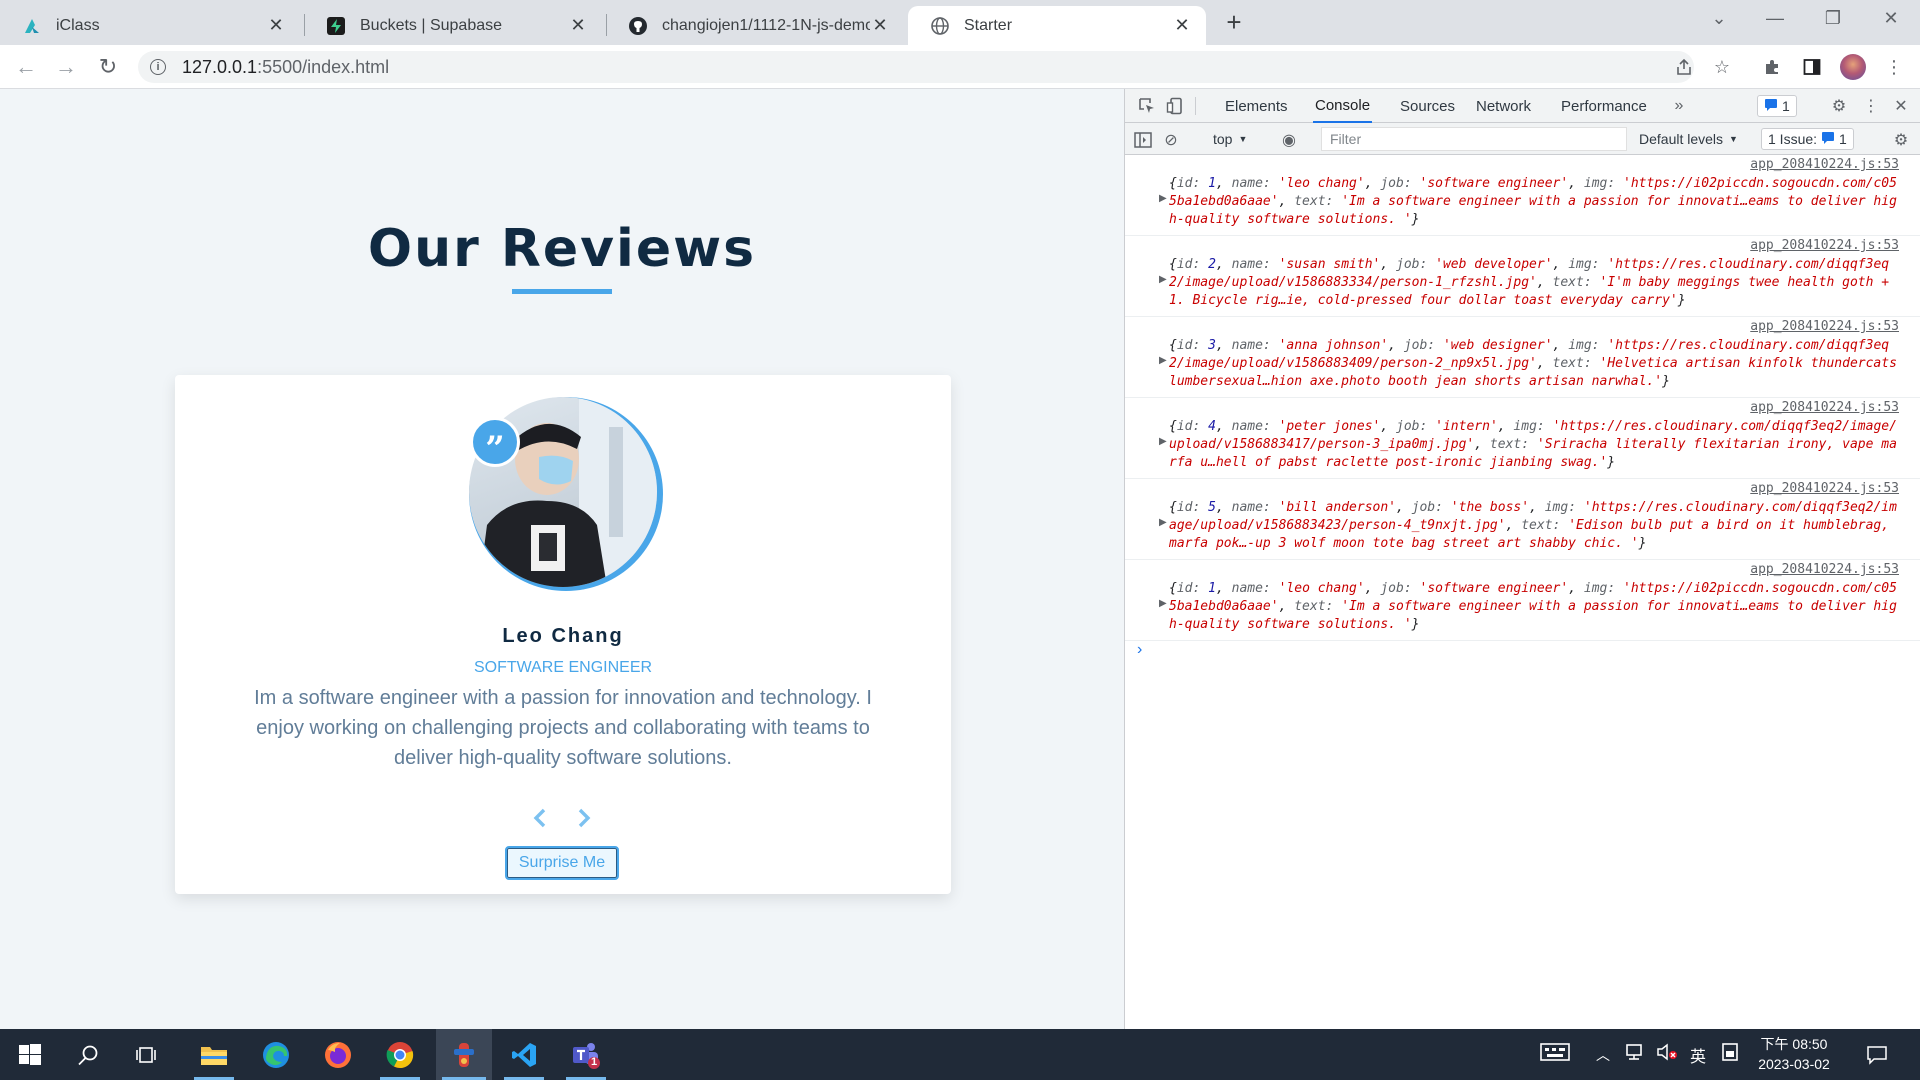  Describe the element at coordinates (276, 1054) in the screenshot. I see `edge-icon` at that location.